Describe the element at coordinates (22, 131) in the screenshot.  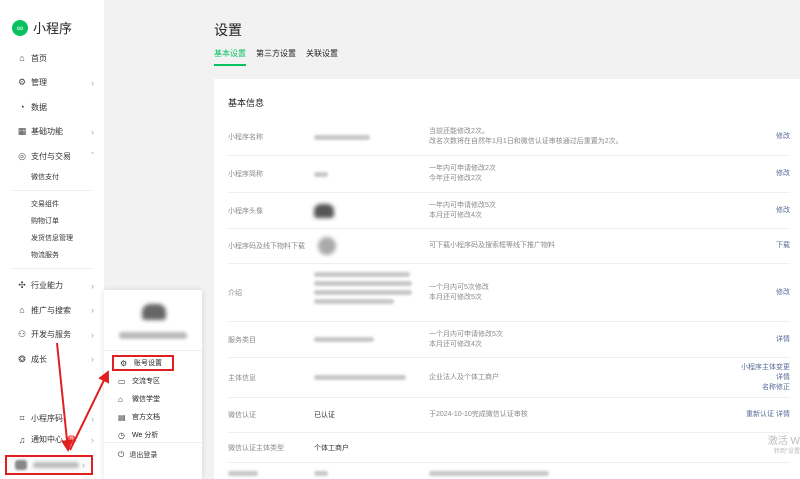
I see `grid-icon: ▦` at that location.